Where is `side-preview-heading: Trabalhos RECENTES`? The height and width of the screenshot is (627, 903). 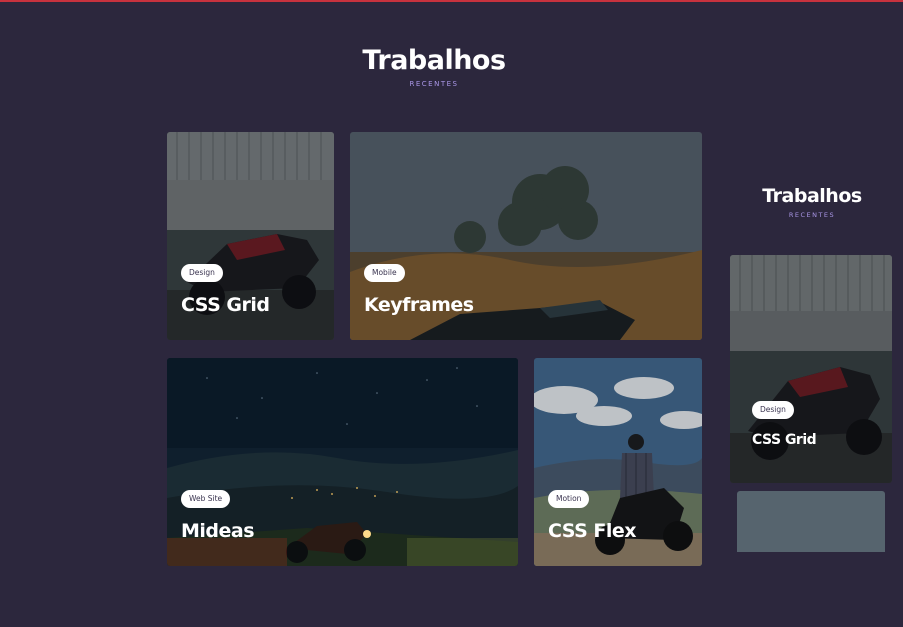
side-preview-heading: Trabalhos RECENTES is located at coordinates (812, 202).